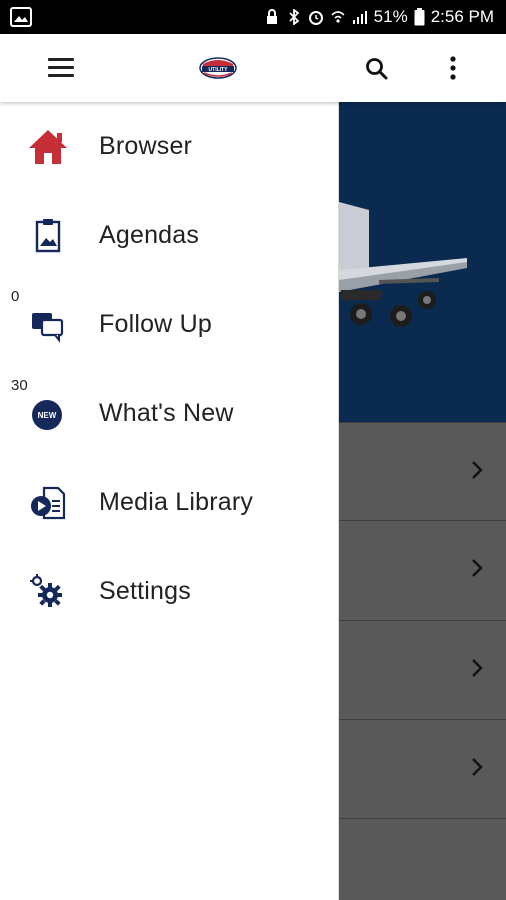  Describe the element at coordinates (19, 385) in the screenshot. I see `whats-new-count-badge: 30` at that location.